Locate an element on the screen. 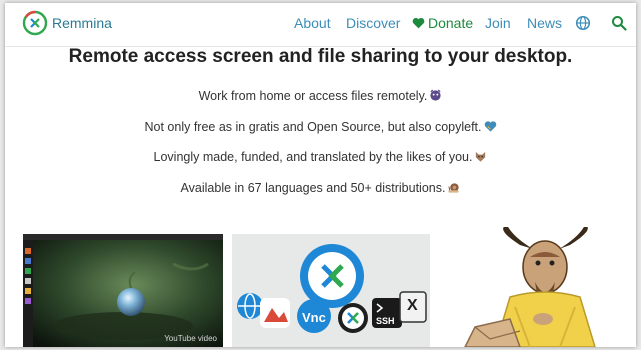  ssh-label: SSH is located at coordinates (385, 321).